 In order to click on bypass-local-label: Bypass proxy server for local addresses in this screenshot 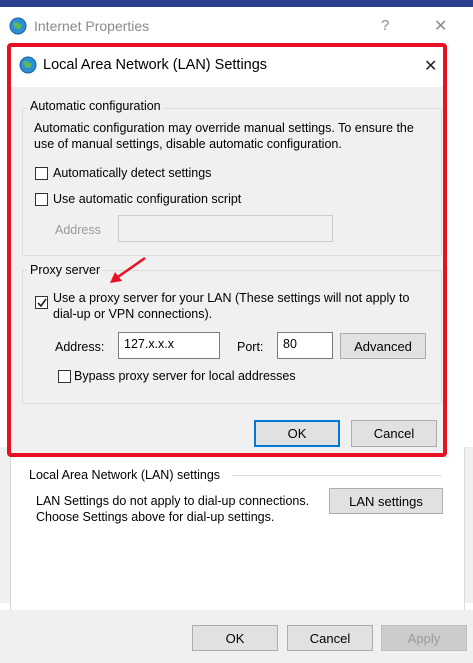, I will do `click(185, 376)`.